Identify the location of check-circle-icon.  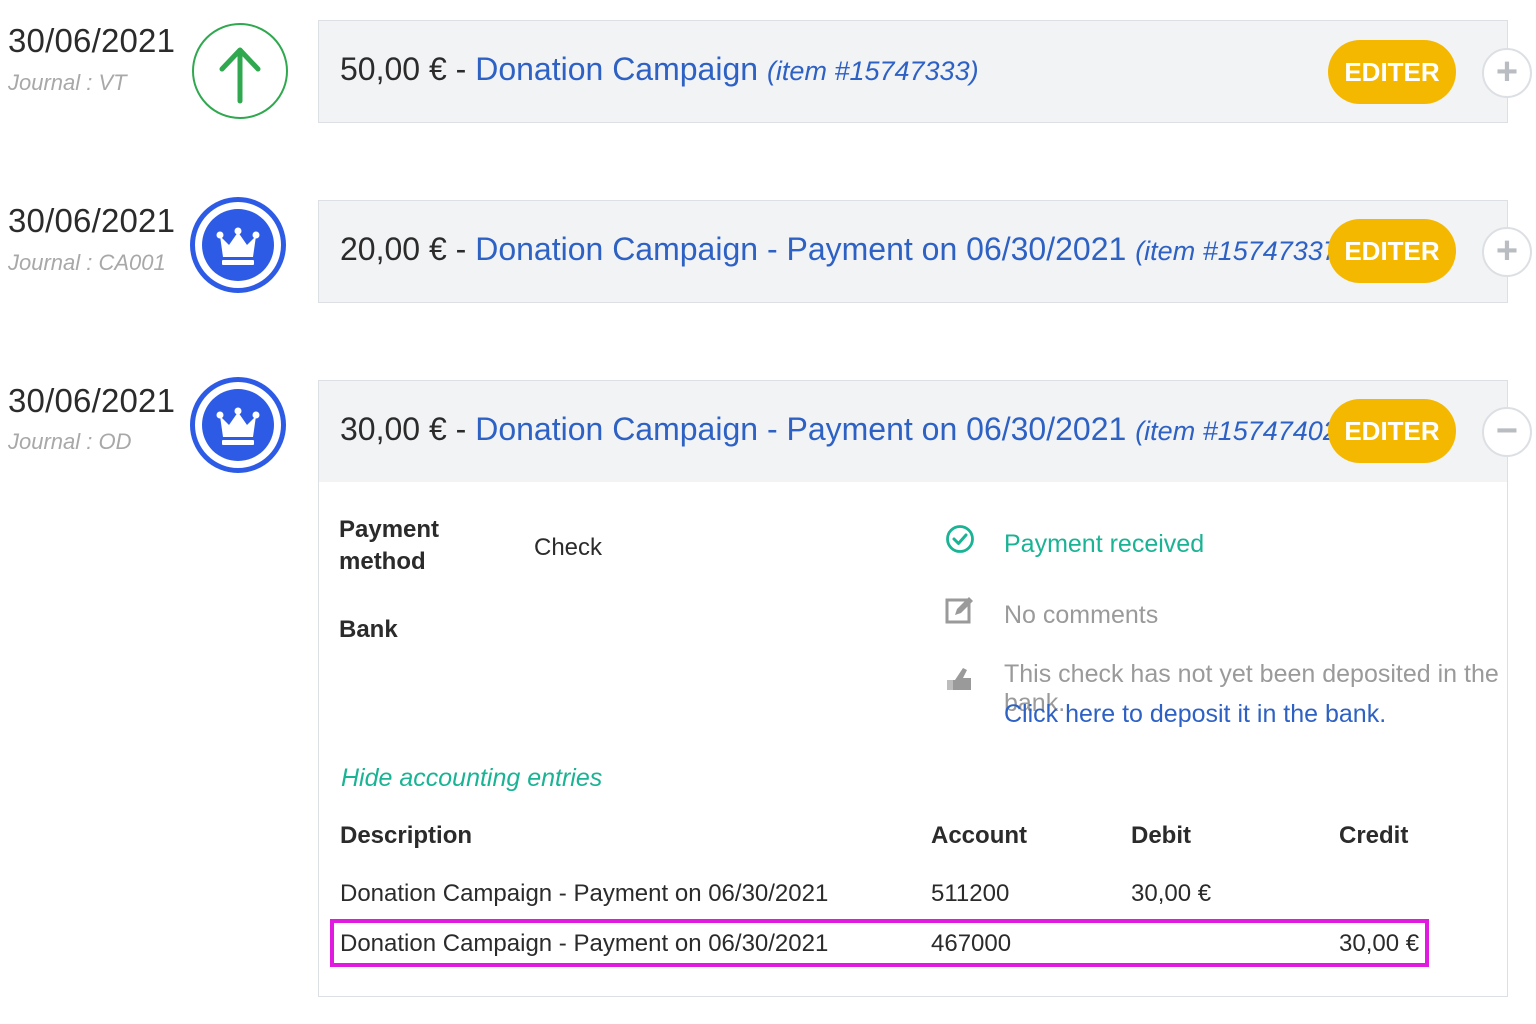
(960, 539).